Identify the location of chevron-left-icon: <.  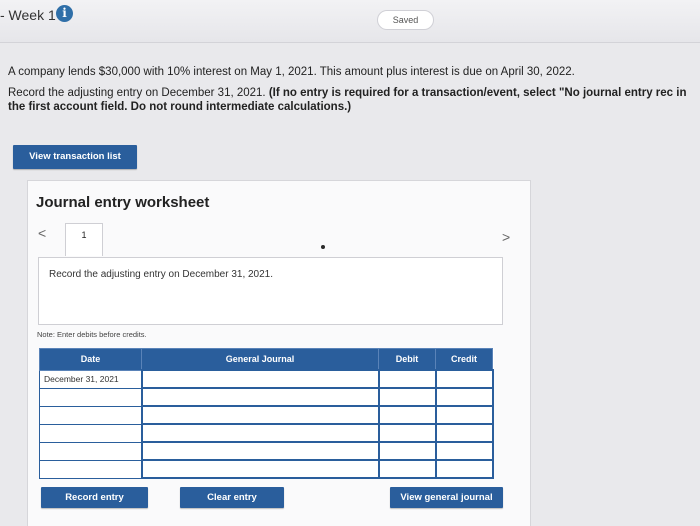
(42, 233).